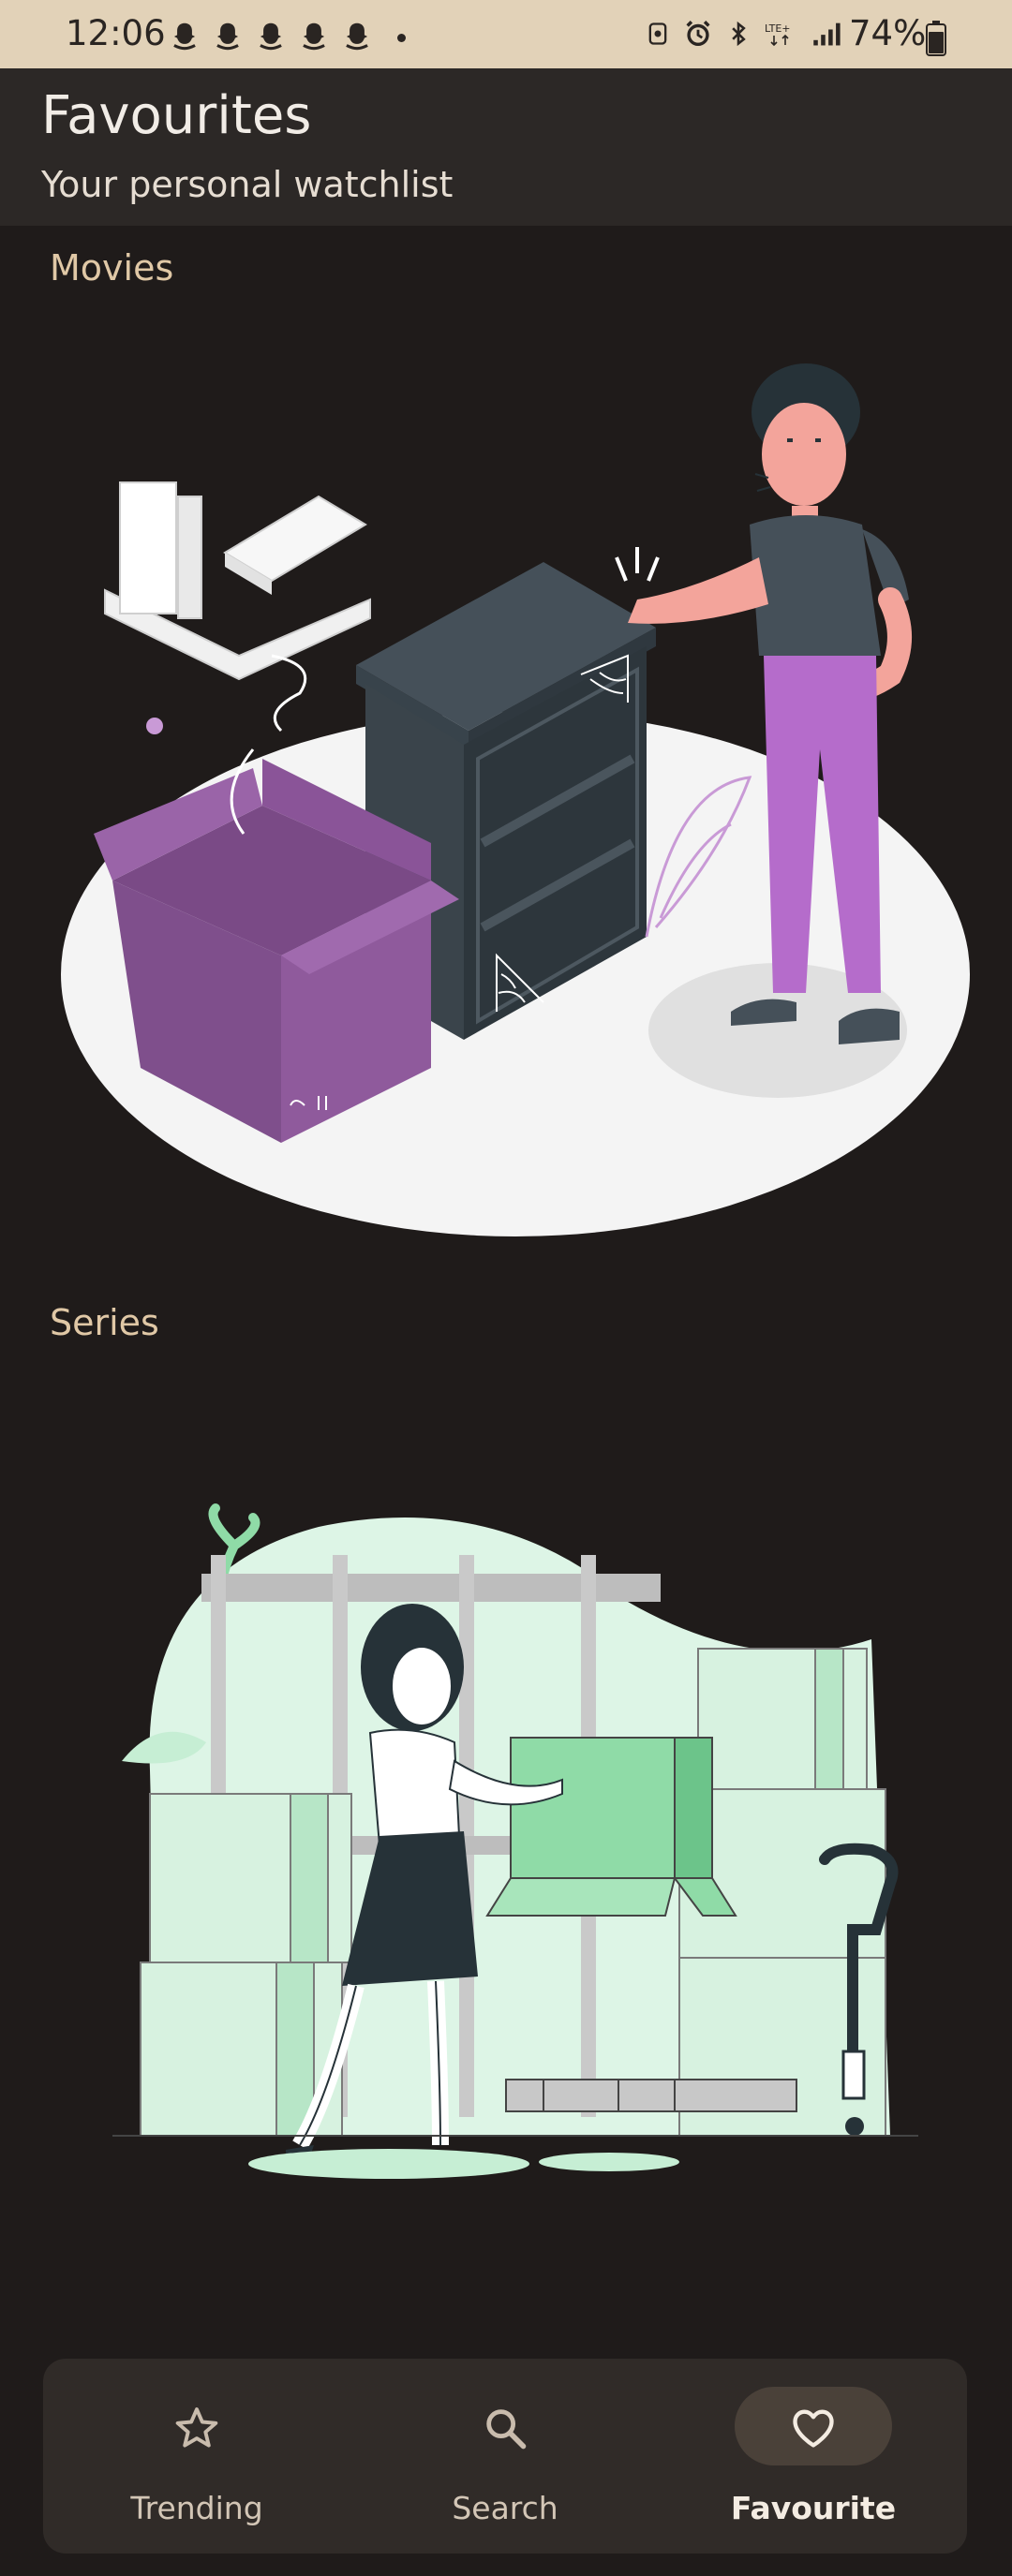  I want to click on page-title: Favourites, so click(176, 115).